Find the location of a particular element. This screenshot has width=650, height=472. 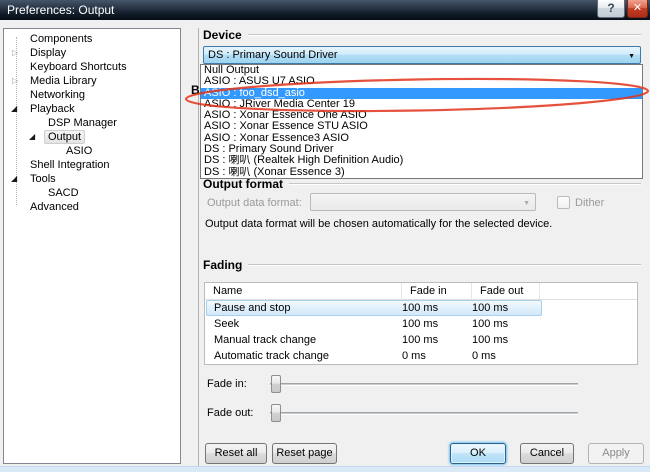

fade-out-slider-label: Fade out: is located at coordinates (230, 413).